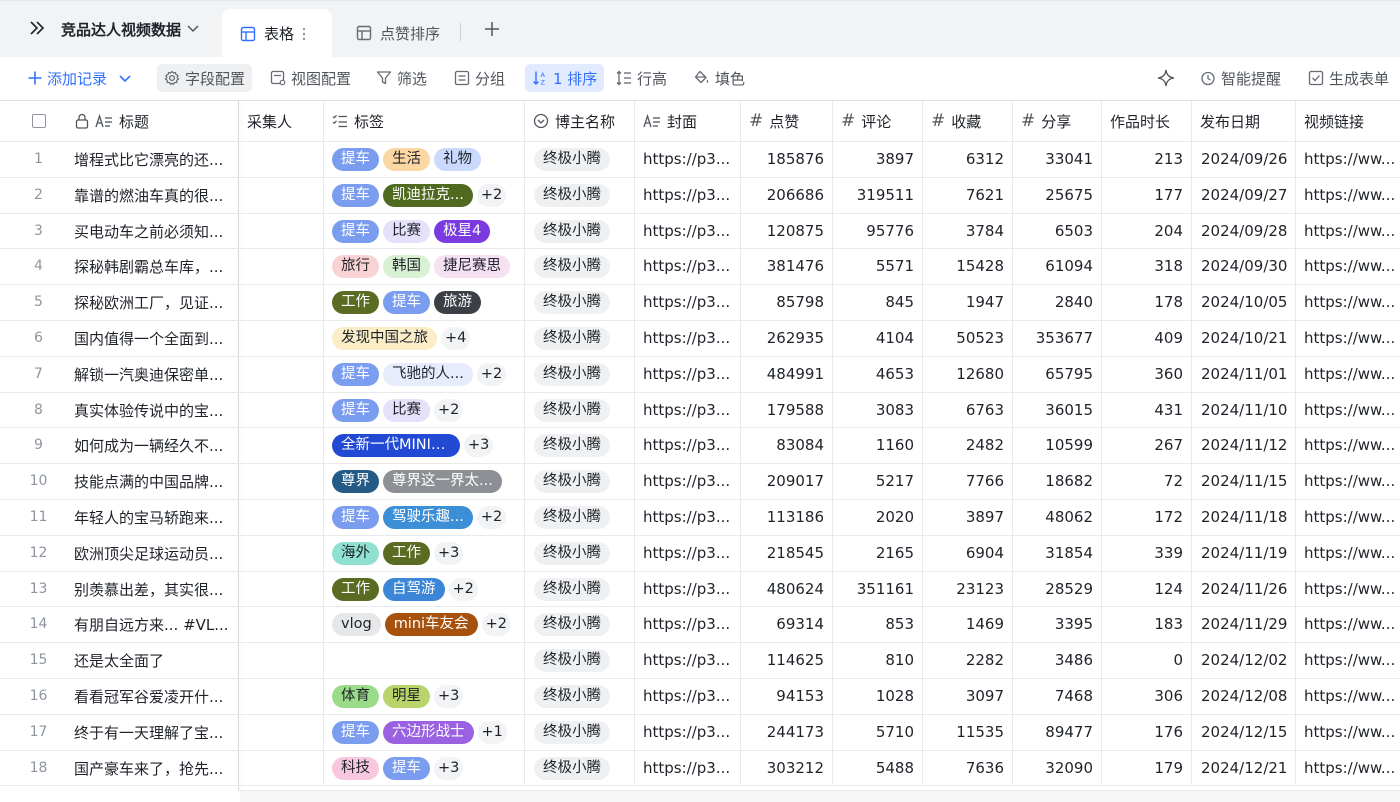  Describe the element at coordinates (967, 660) in the screenshot. I see `favorites-cell: 2282` at that location.